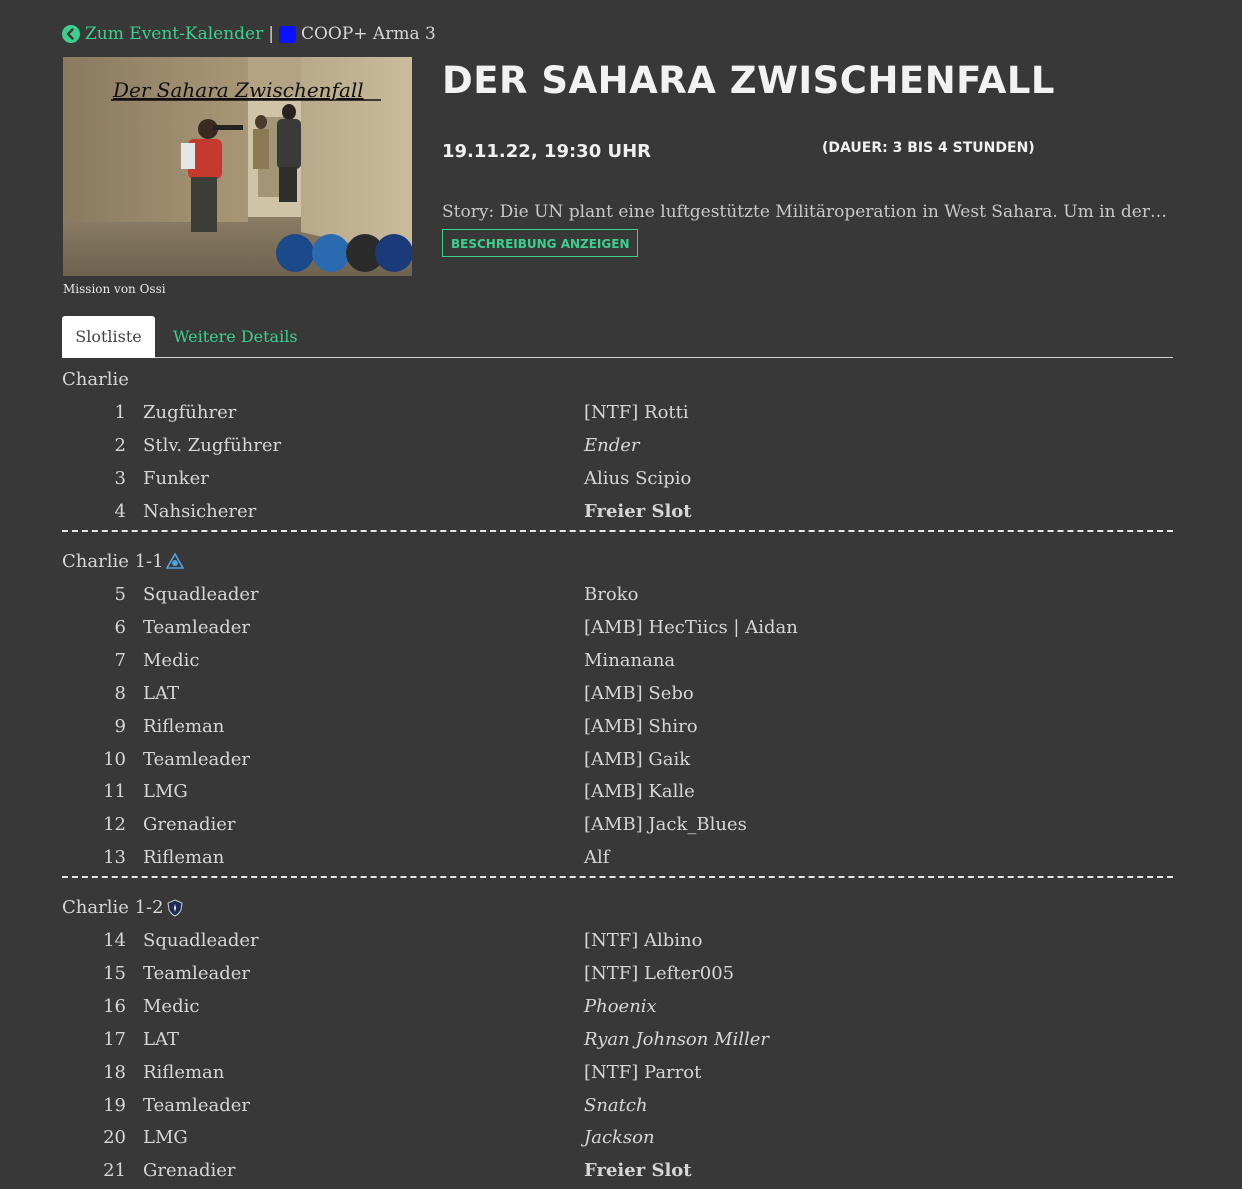 The image size is (1242, 1189). I want to click on group-header: Charlie 1-1, so click(123, 561).